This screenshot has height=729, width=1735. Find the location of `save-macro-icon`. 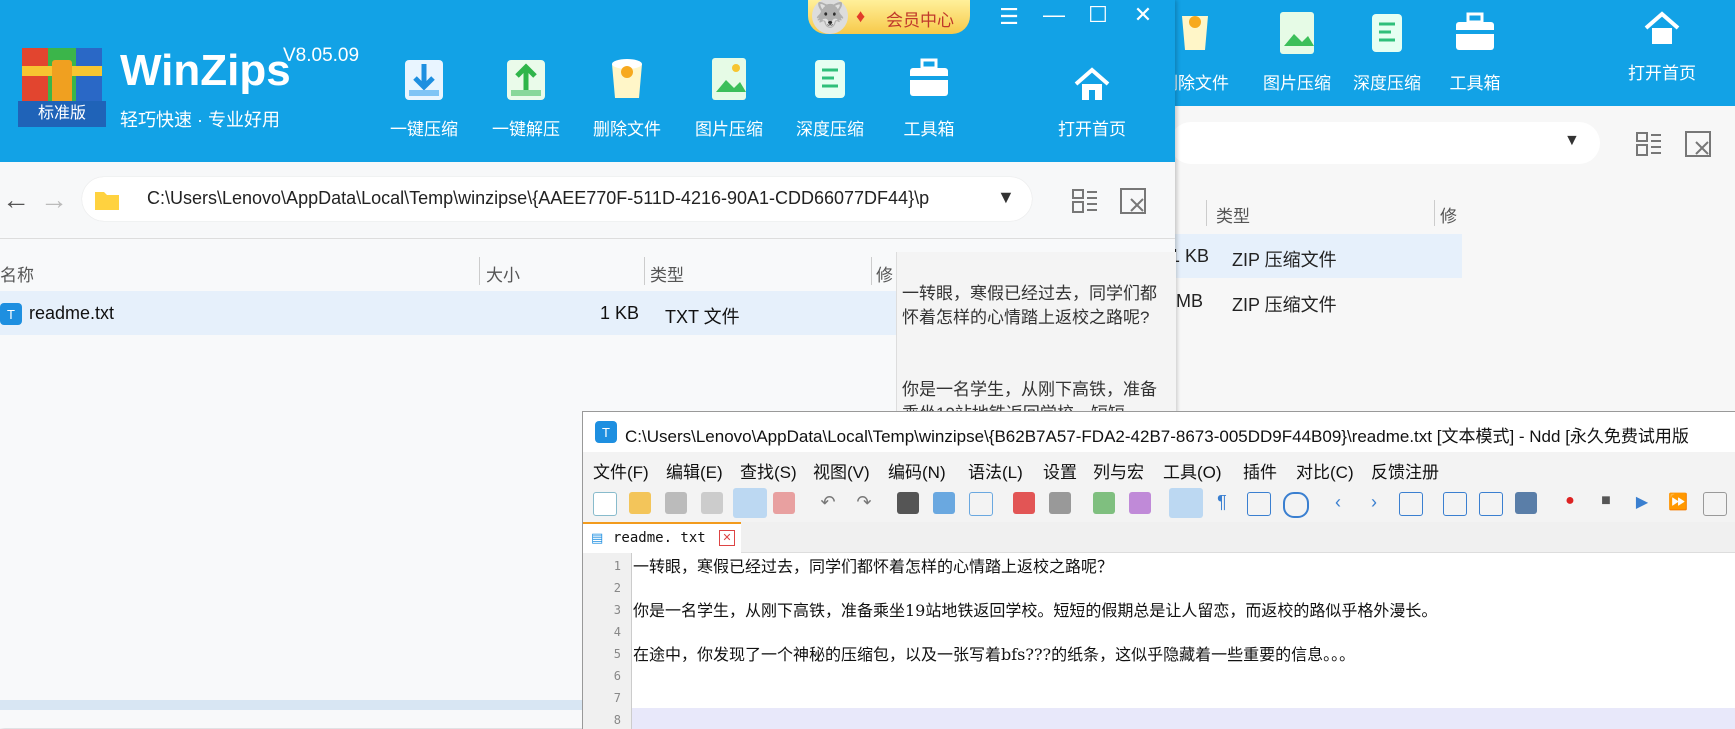

save-macro-icon is located at coordinates (1715, 504).